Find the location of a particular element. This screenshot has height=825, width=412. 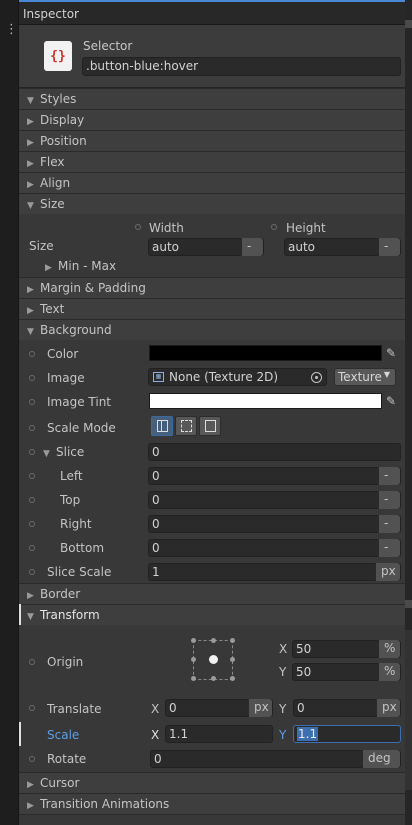

height-value: auto is located at coordinates (302, 247).